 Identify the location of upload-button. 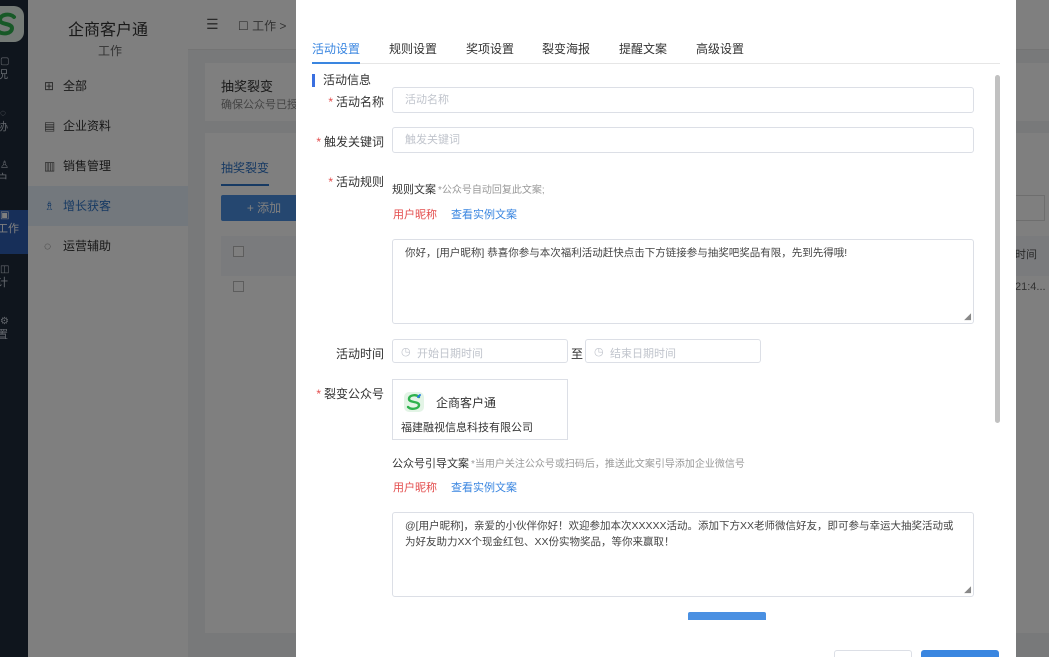
(727, 616).